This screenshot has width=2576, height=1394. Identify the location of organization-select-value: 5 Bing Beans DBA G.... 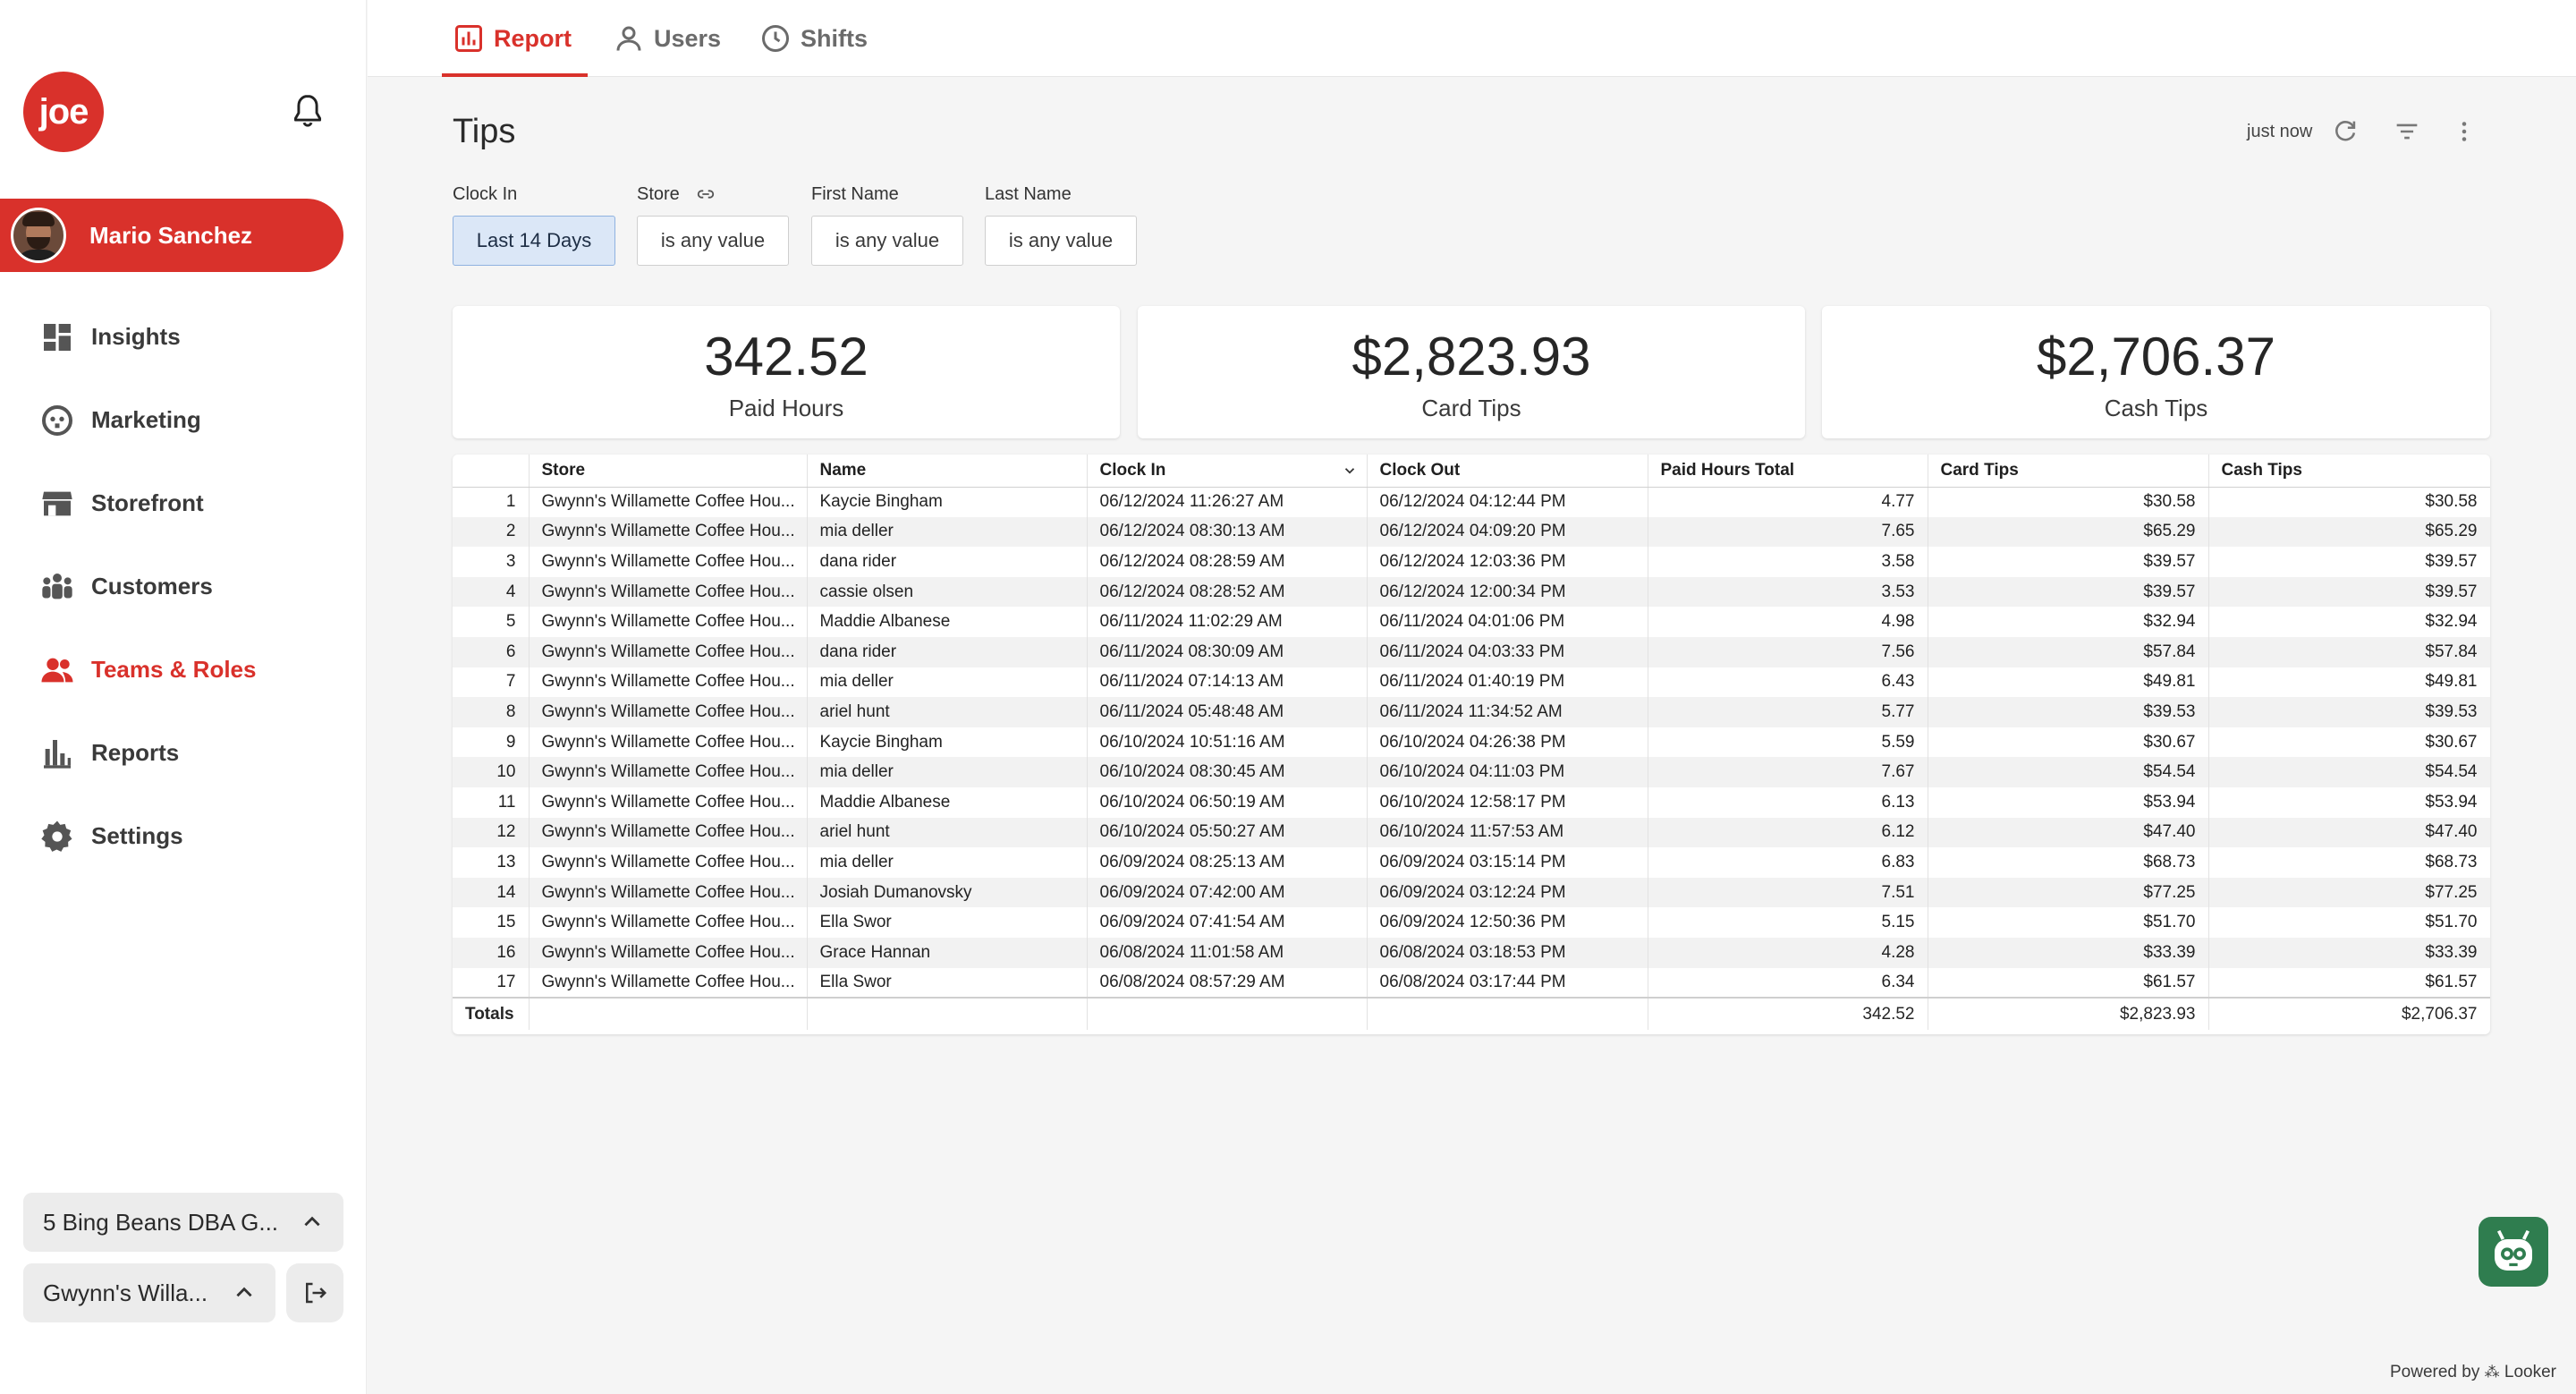
(161, 1222).